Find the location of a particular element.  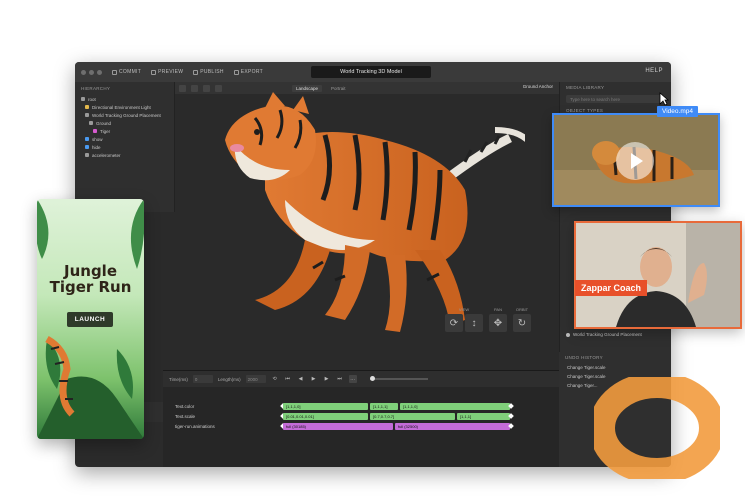

skip-end-icon: ⏭ is located at coordinates (340, 379).